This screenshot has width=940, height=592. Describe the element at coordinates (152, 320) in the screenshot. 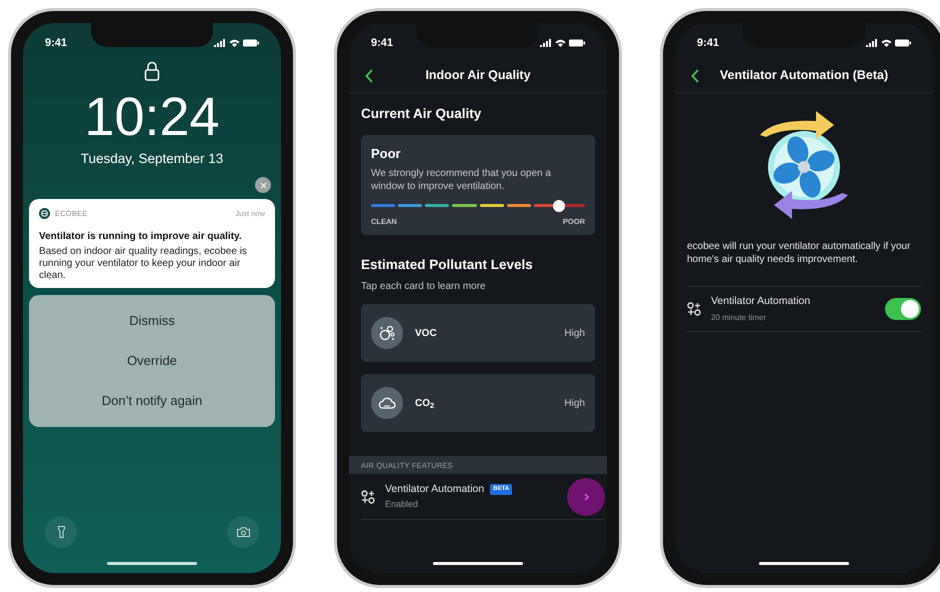

I see `action-menu-item: Dismiss` at that location.